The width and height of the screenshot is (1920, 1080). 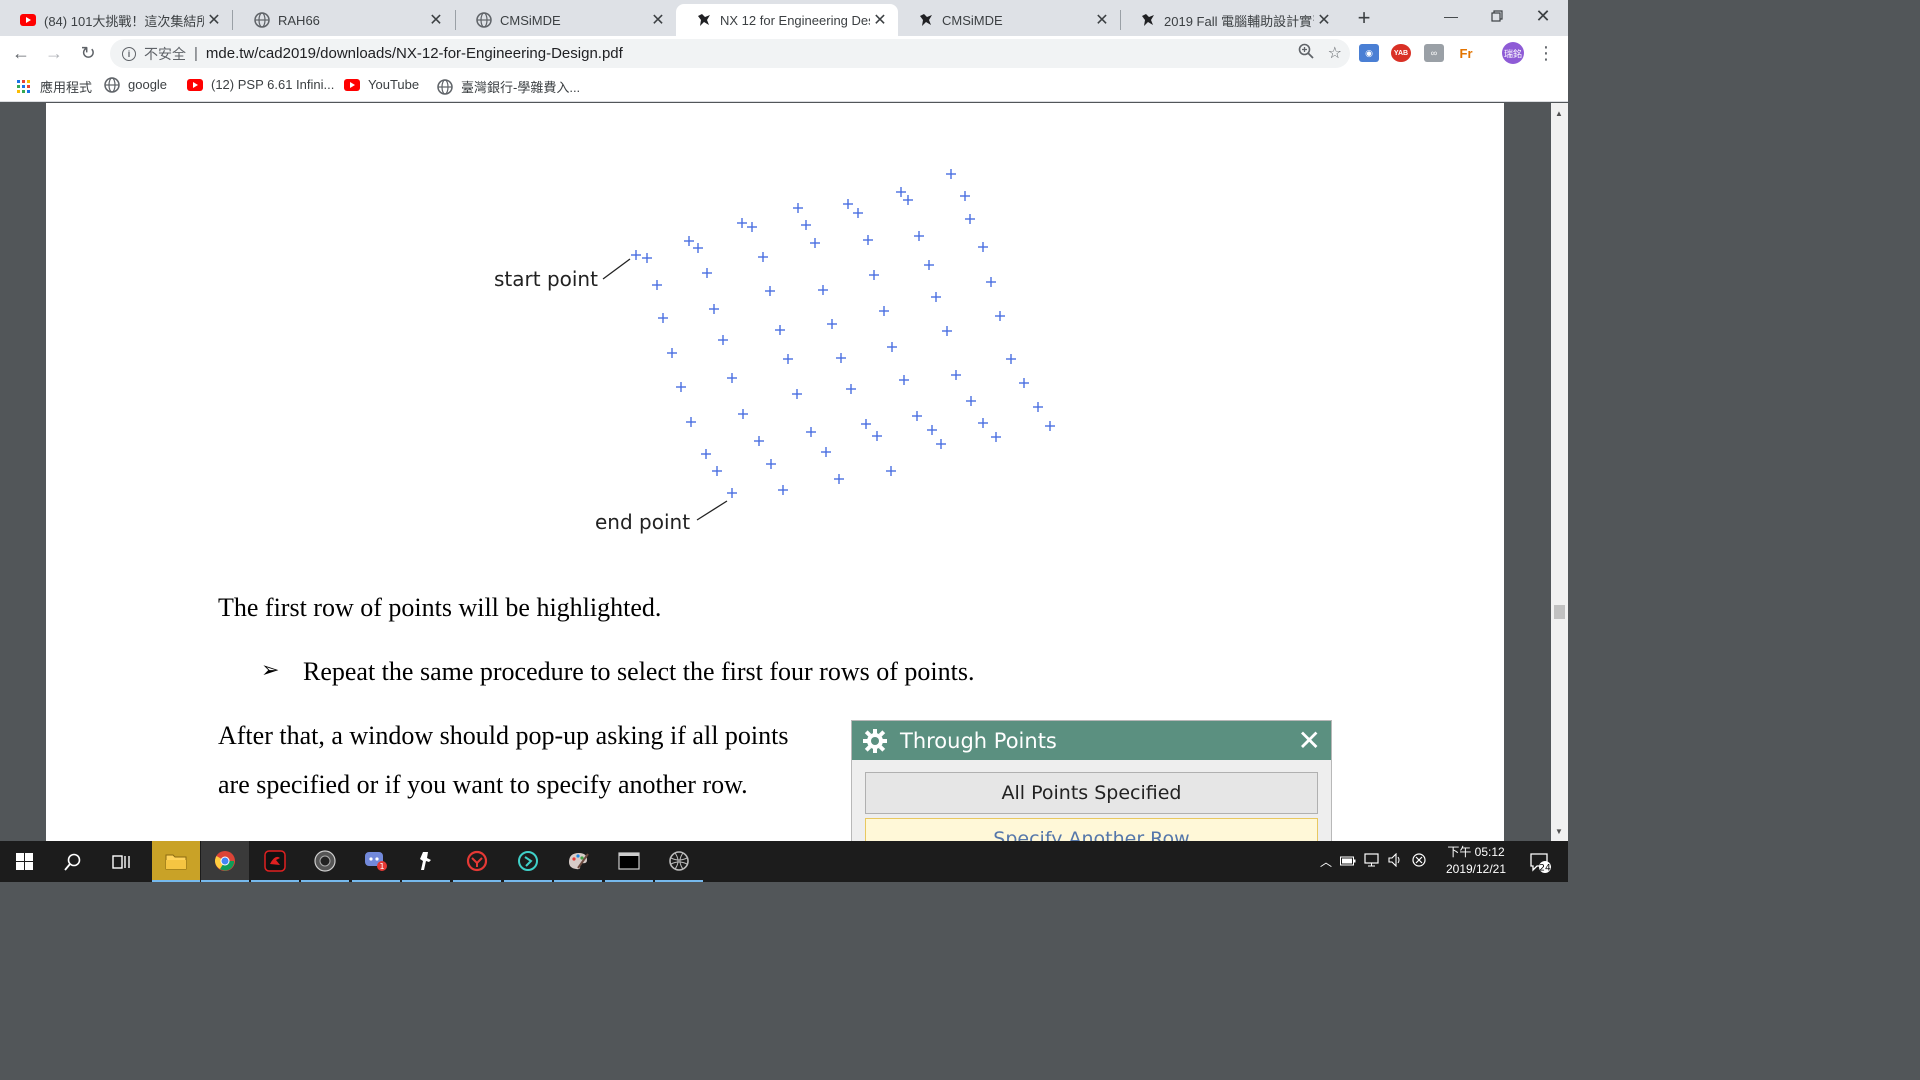 What do you see at coordinates (135, 84) in the screenshot?
I see `bookmark-google: google` at bounding box center [135, 84].